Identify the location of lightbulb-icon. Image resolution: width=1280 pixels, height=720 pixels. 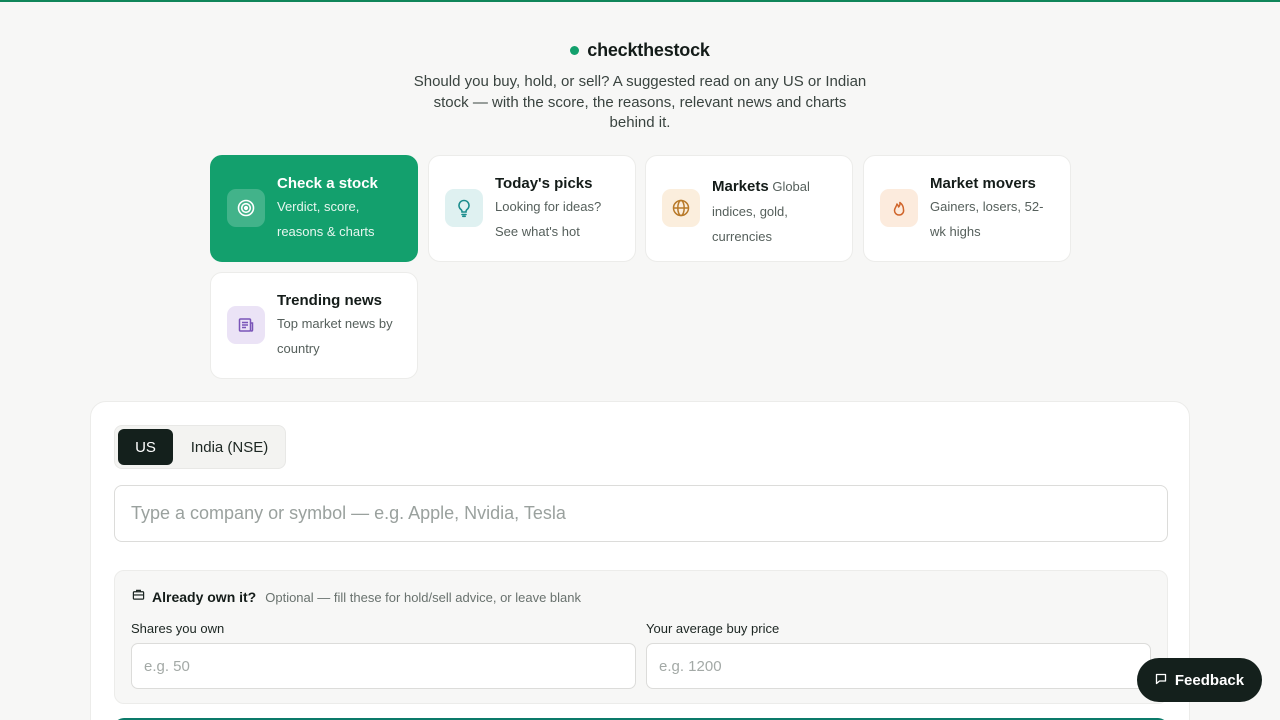
(464, 208).